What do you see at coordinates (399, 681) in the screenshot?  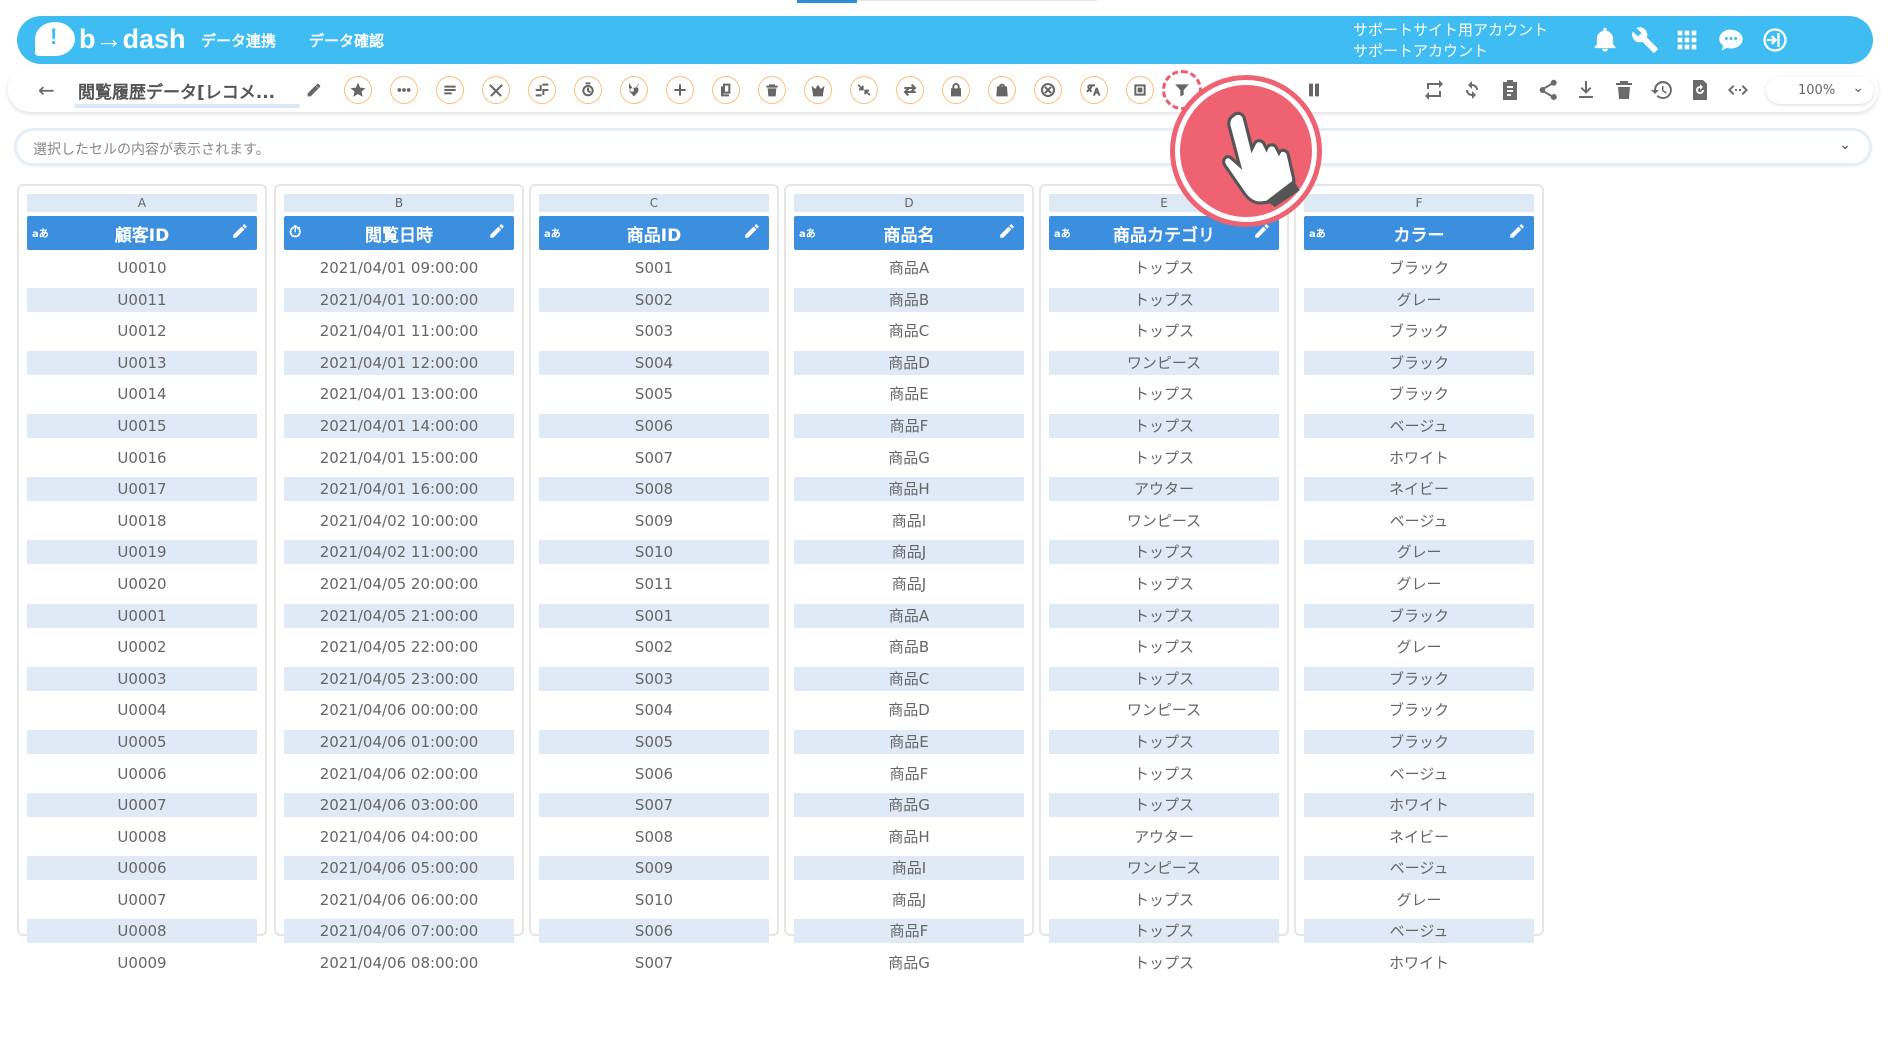 I see `table-cell: 2021/04/05 23:00:00` at bounding box center [399, 681].